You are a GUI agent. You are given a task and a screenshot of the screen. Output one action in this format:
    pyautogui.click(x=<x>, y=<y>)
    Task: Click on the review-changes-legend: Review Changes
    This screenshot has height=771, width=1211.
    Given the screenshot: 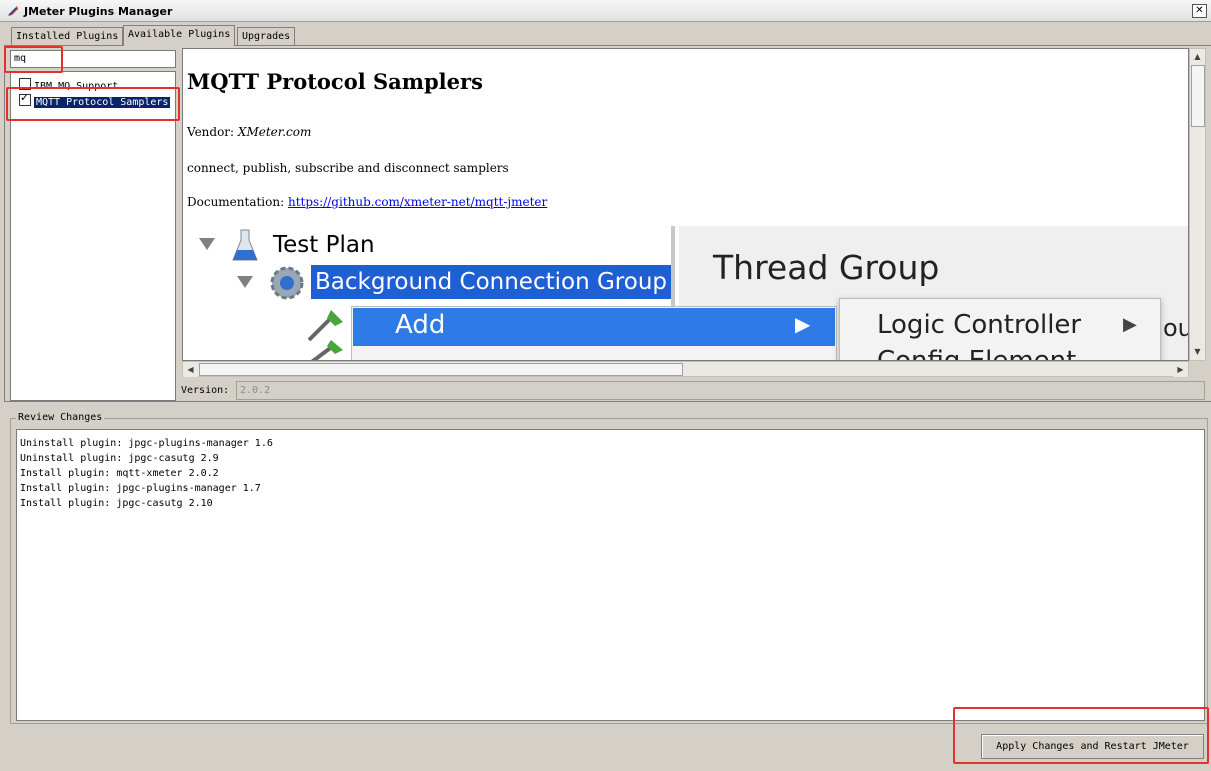 What is the action you would take?
    pyautogui.click(x=60, y=417)
    